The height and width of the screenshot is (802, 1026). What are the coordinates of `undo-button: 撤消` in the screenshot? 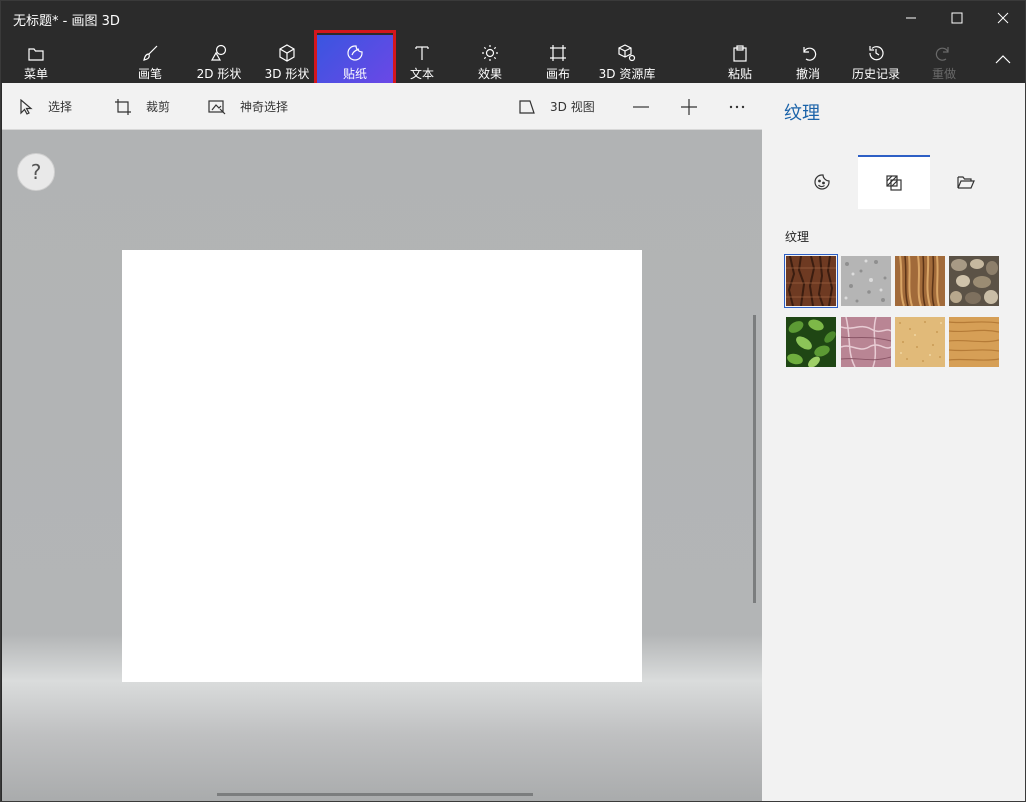 It's located at (808, 59).